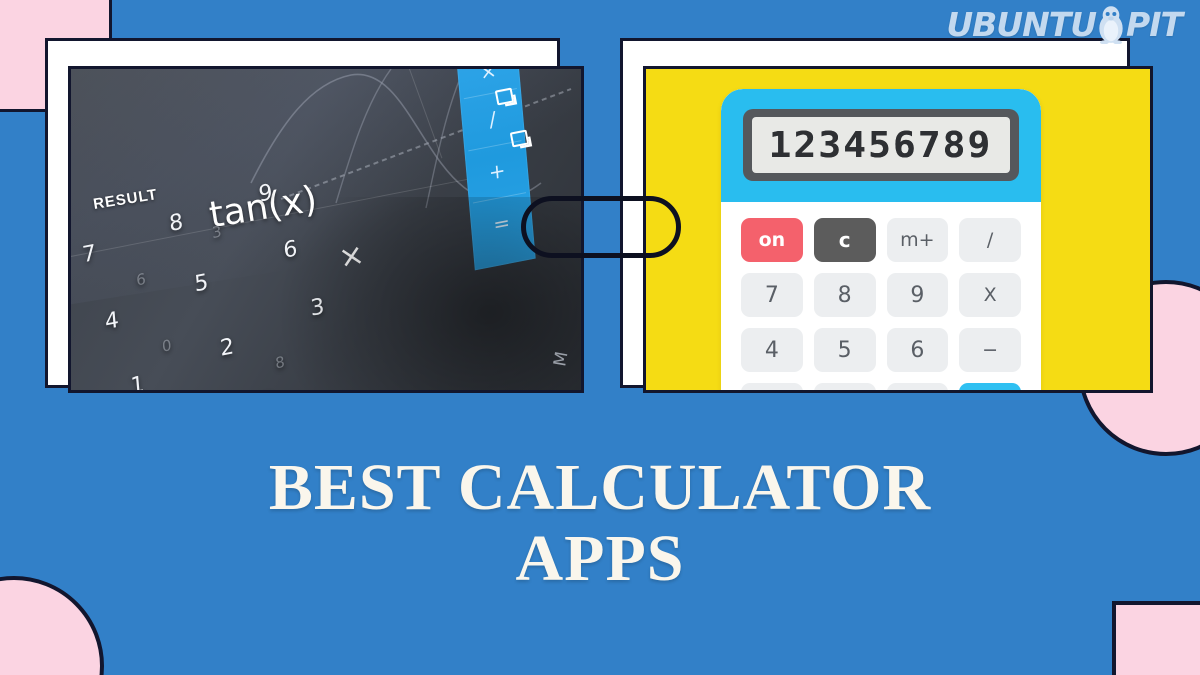 This screenshot has width=1200, height=675. I want to click on button-8: 8, so click(844, 295).